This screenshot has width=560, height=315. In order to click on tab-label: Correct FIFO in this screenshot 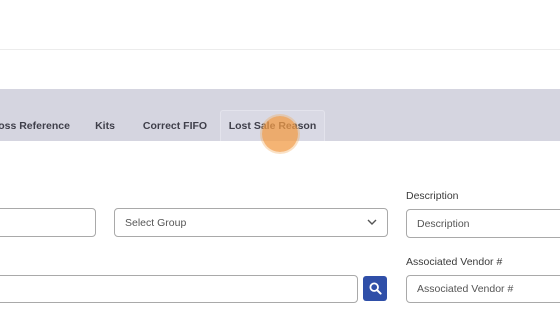, I will do `click(175, 125)`.